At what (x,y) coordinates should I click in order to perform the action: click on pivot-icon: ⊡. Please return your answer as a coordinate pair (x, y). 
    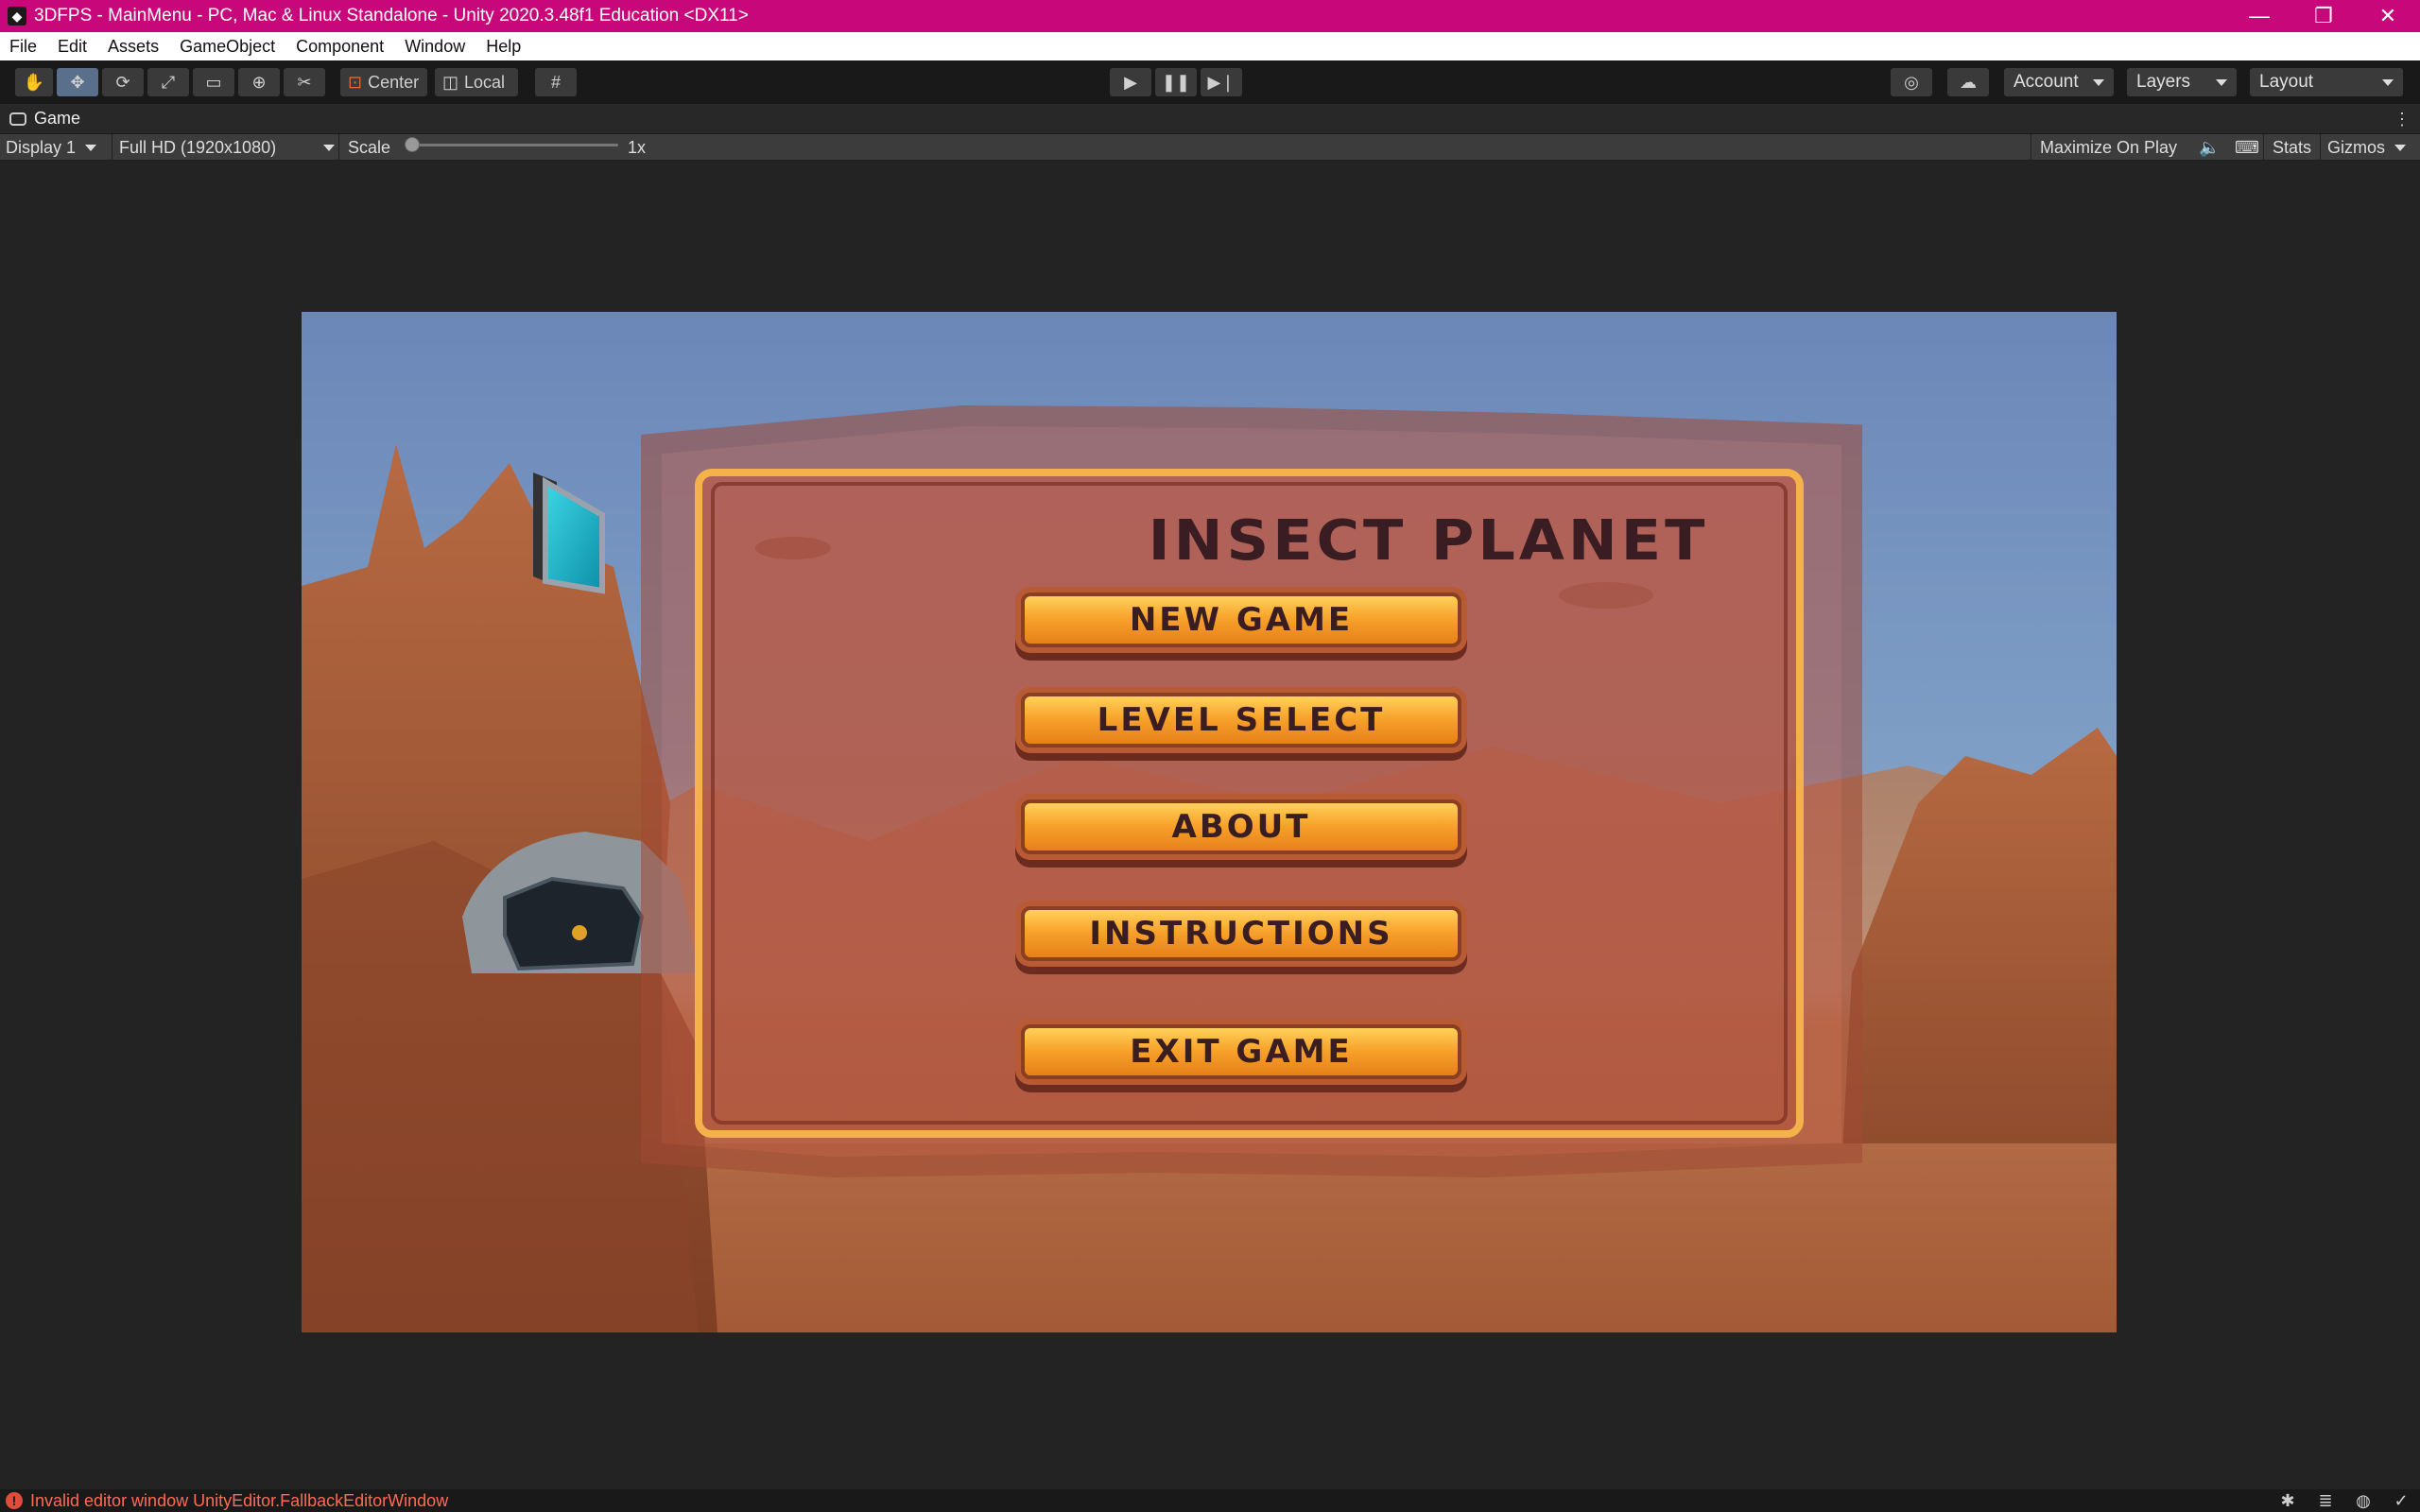
    Looking at the image, I should click on (355, 82).